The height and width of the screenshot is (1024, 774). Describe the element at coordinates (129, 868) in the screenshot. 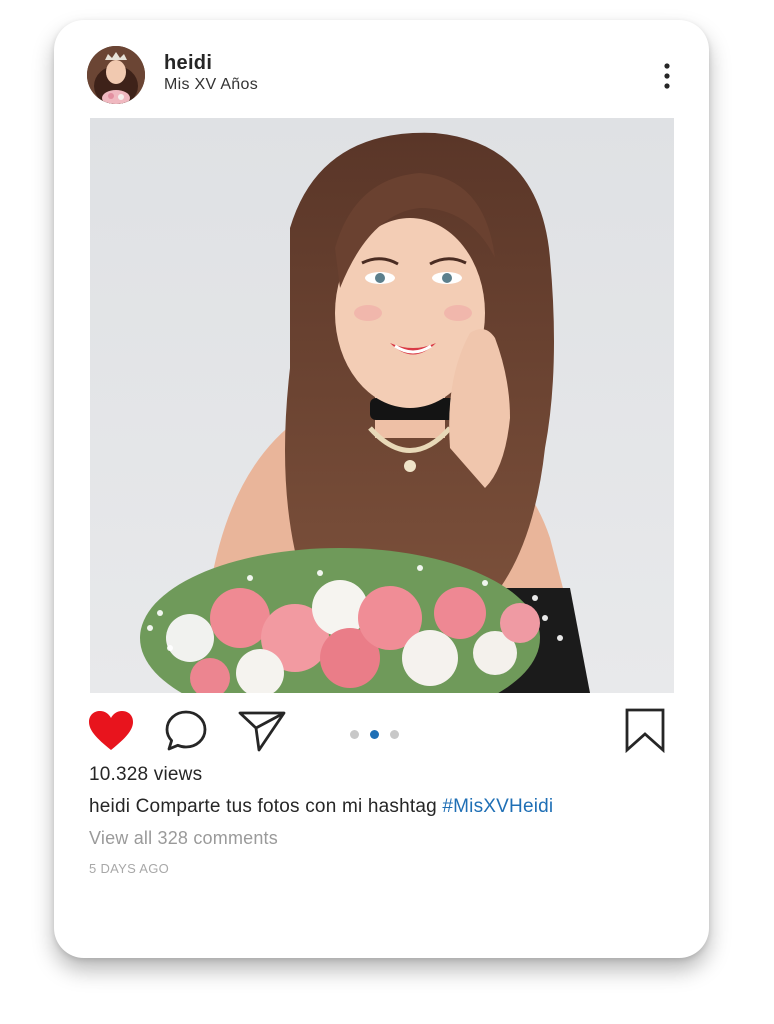

I see `post-timestamp: 5 DAYS AGO` at that location.